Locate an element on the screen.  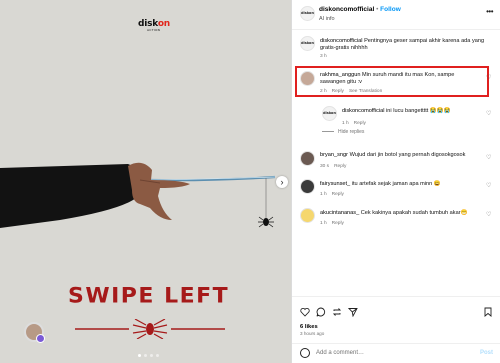
emoji-icon is located at coordinates (305, 353).